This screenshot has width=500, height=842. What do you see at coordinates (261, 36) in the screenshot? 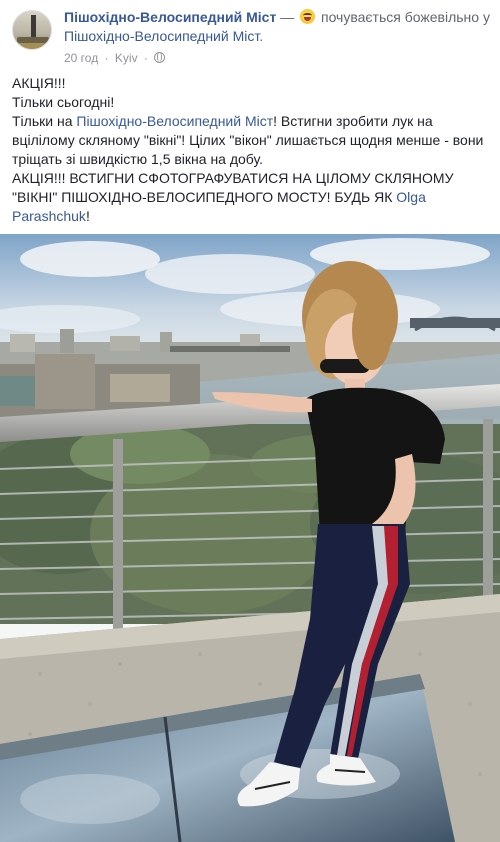
I see `place-suffix: .` at bounding box center [261, 36].